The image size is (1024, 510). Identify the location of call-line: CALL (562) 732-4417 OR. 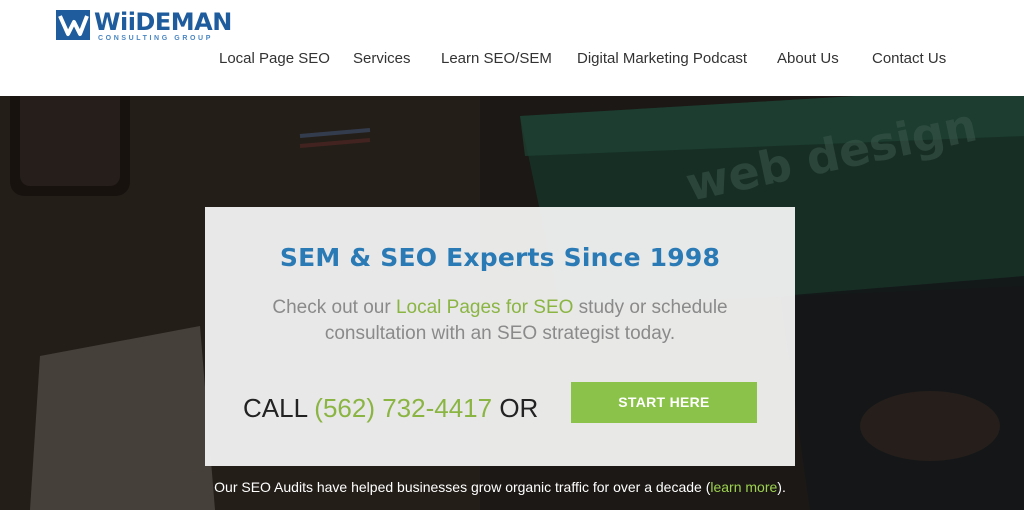
(390, 408).